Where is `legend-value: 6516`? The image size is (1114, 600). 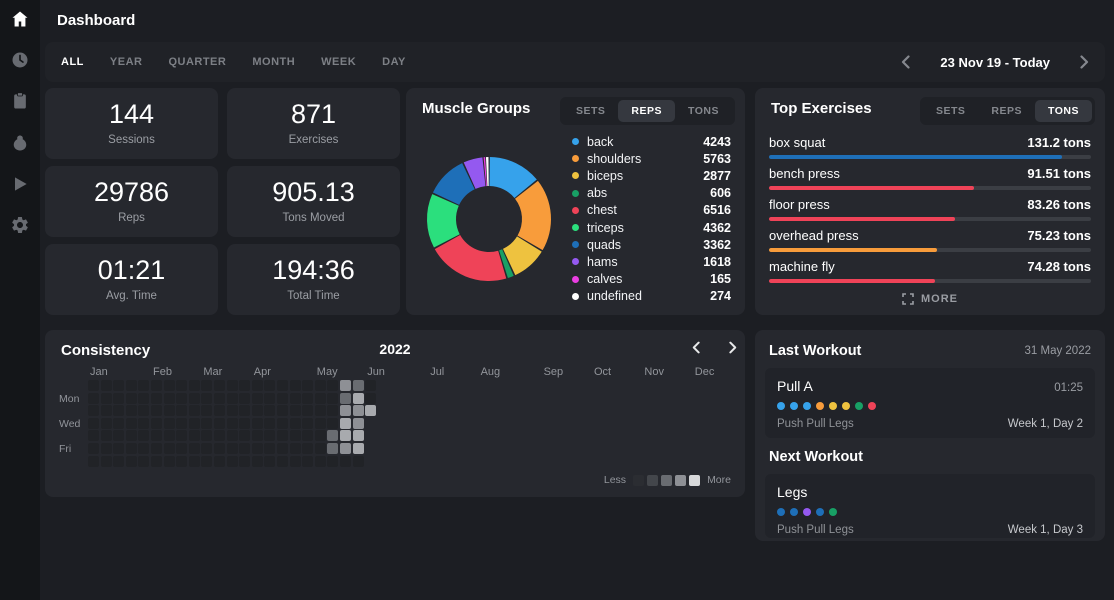
legend-value: 6516 is located at coordinates (717, 210).